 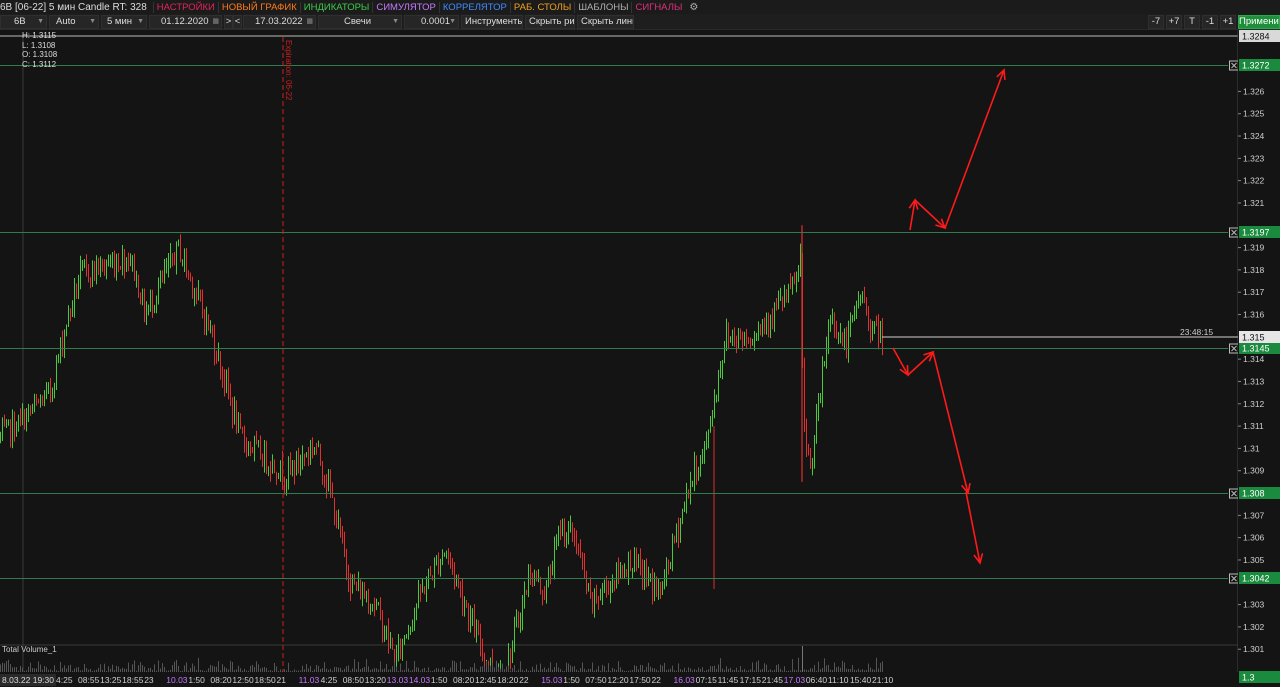 What do you see at coordinates (360, 22) in the screenshot?
I see `chart-type-select: Свечи ▼` at bounding box center [360, 22].